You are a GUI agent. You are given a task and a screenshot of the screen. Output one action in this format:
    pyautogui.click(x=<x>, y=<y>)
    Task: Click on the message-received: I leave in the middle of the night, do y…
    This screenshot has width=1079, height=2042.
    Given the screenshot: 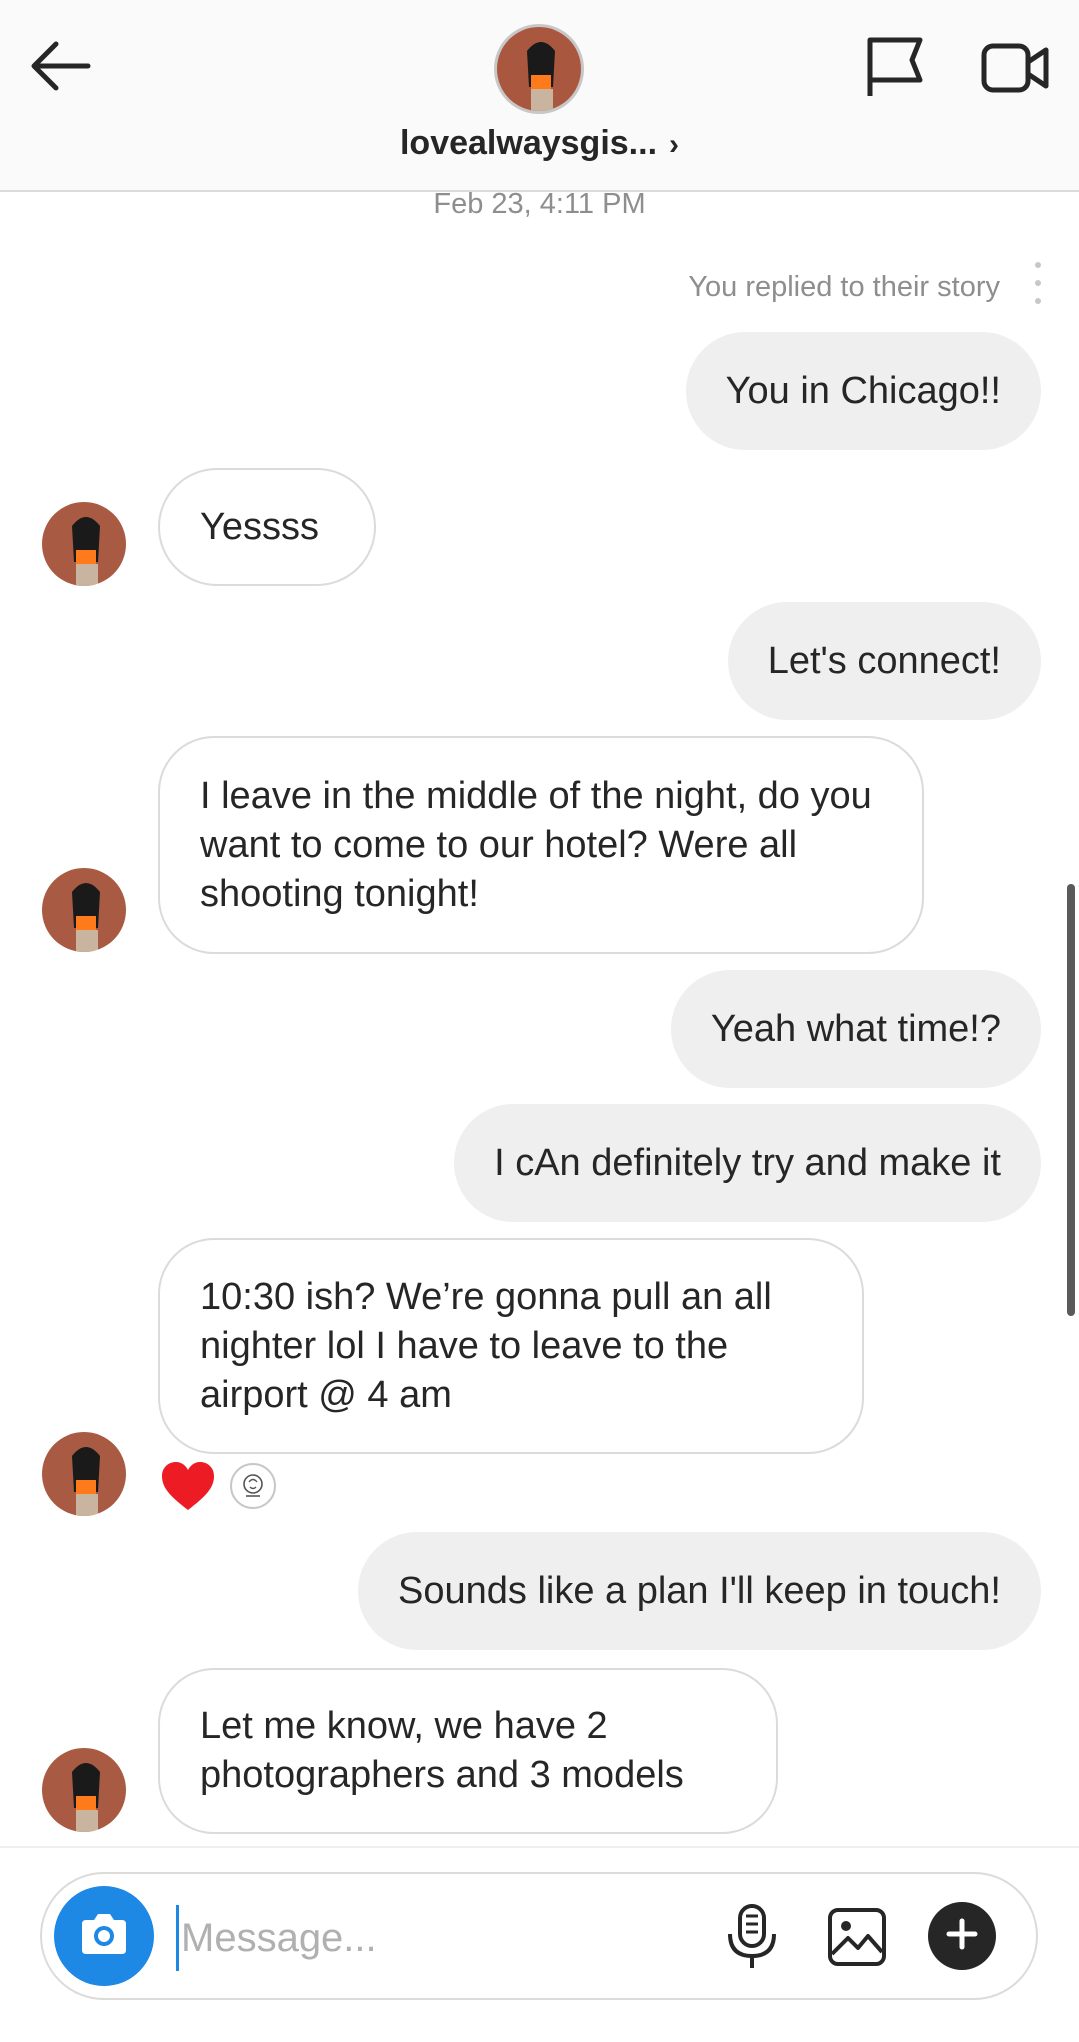 What is the action you would take?
    pyautogui.click(x=541, y=845)
    